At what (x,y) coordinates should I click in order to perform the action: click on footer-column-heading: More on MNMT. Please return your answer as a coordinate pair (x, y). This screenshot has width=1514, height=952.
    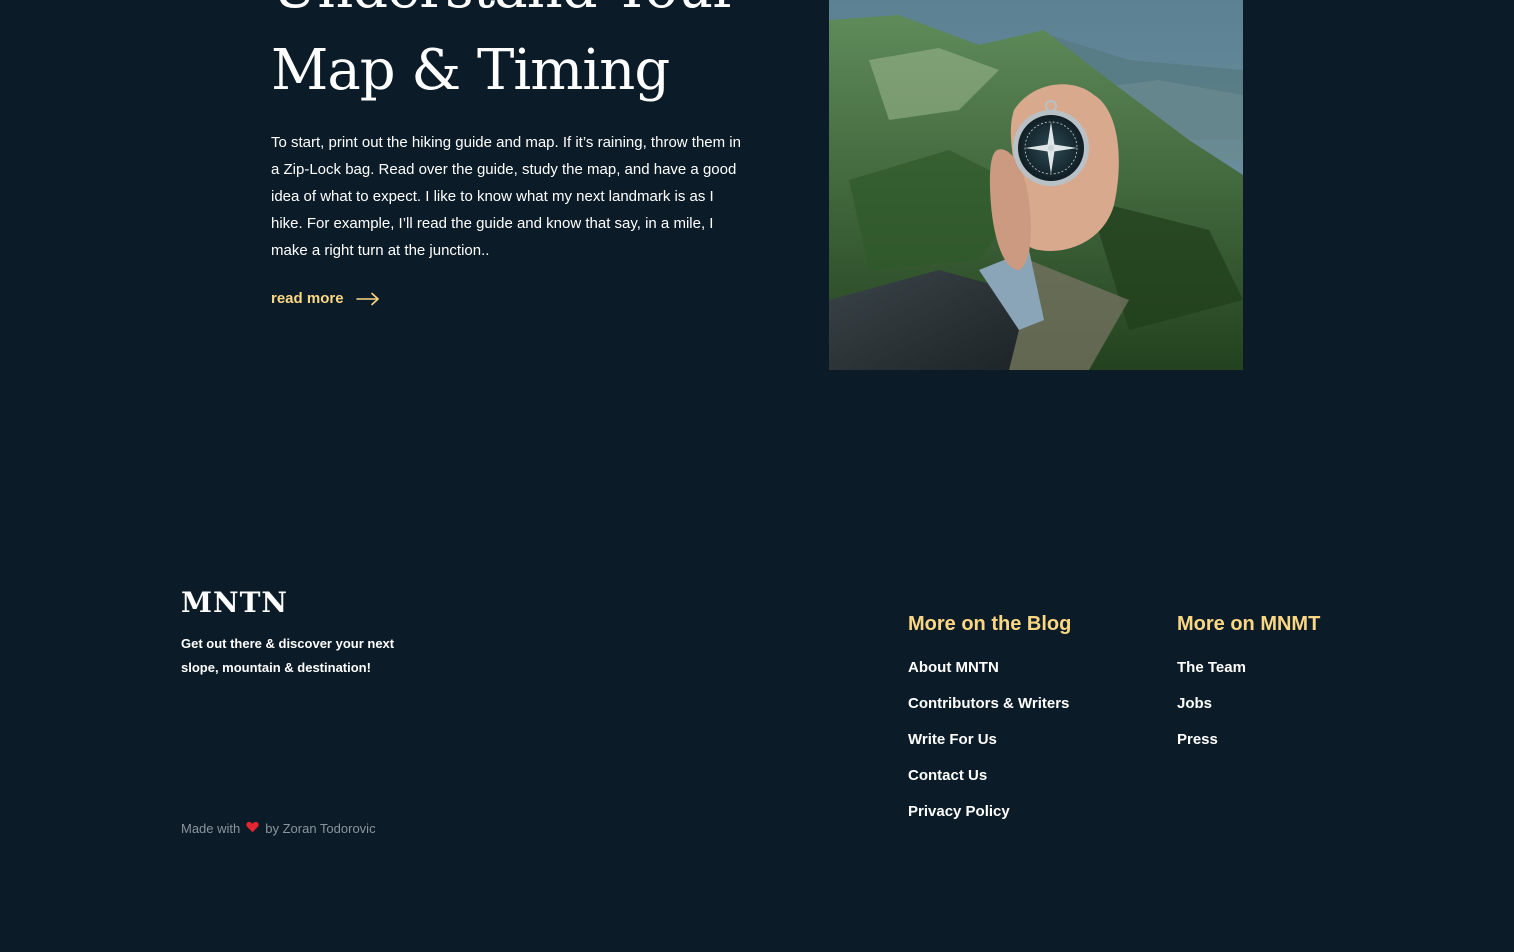
    Looking at the image, I should click on (1249, 624).